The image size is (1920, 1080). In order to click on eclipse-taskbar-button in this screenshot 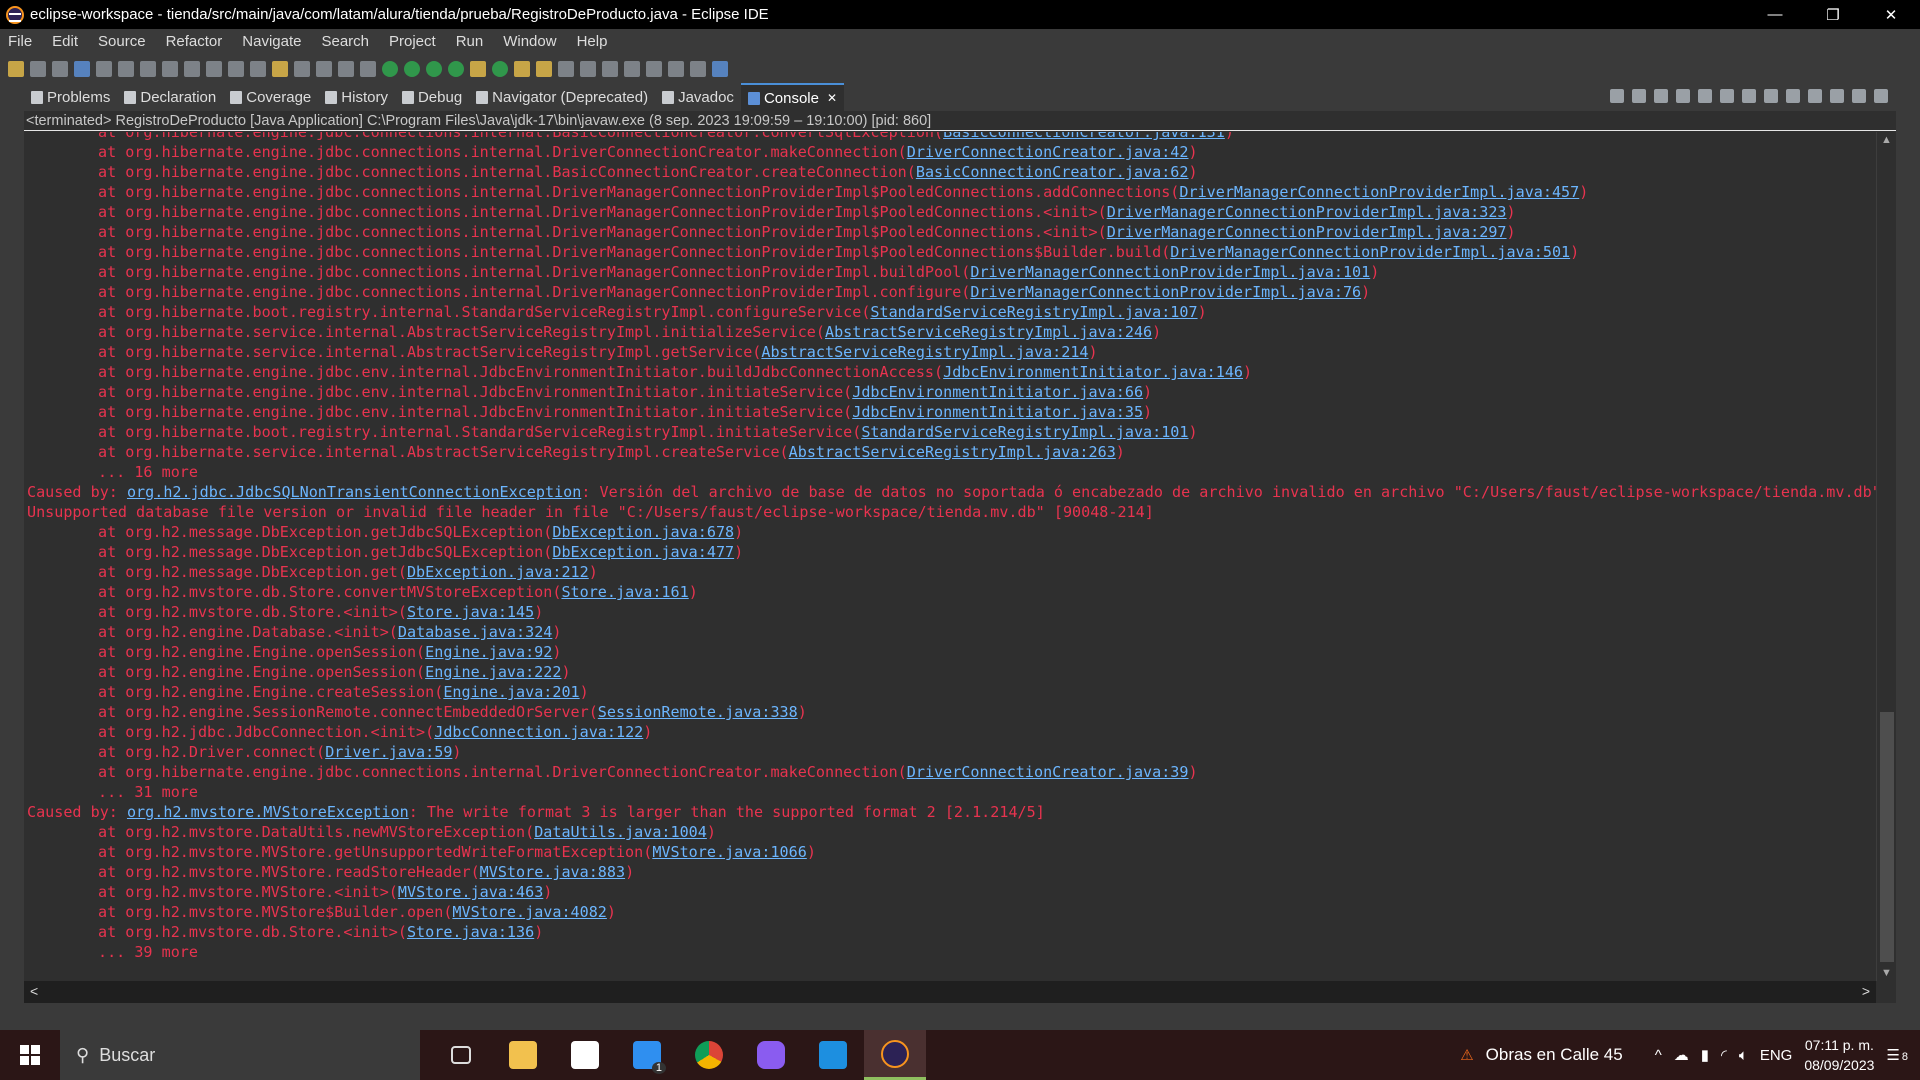, I will do `click(895, 1055)`.